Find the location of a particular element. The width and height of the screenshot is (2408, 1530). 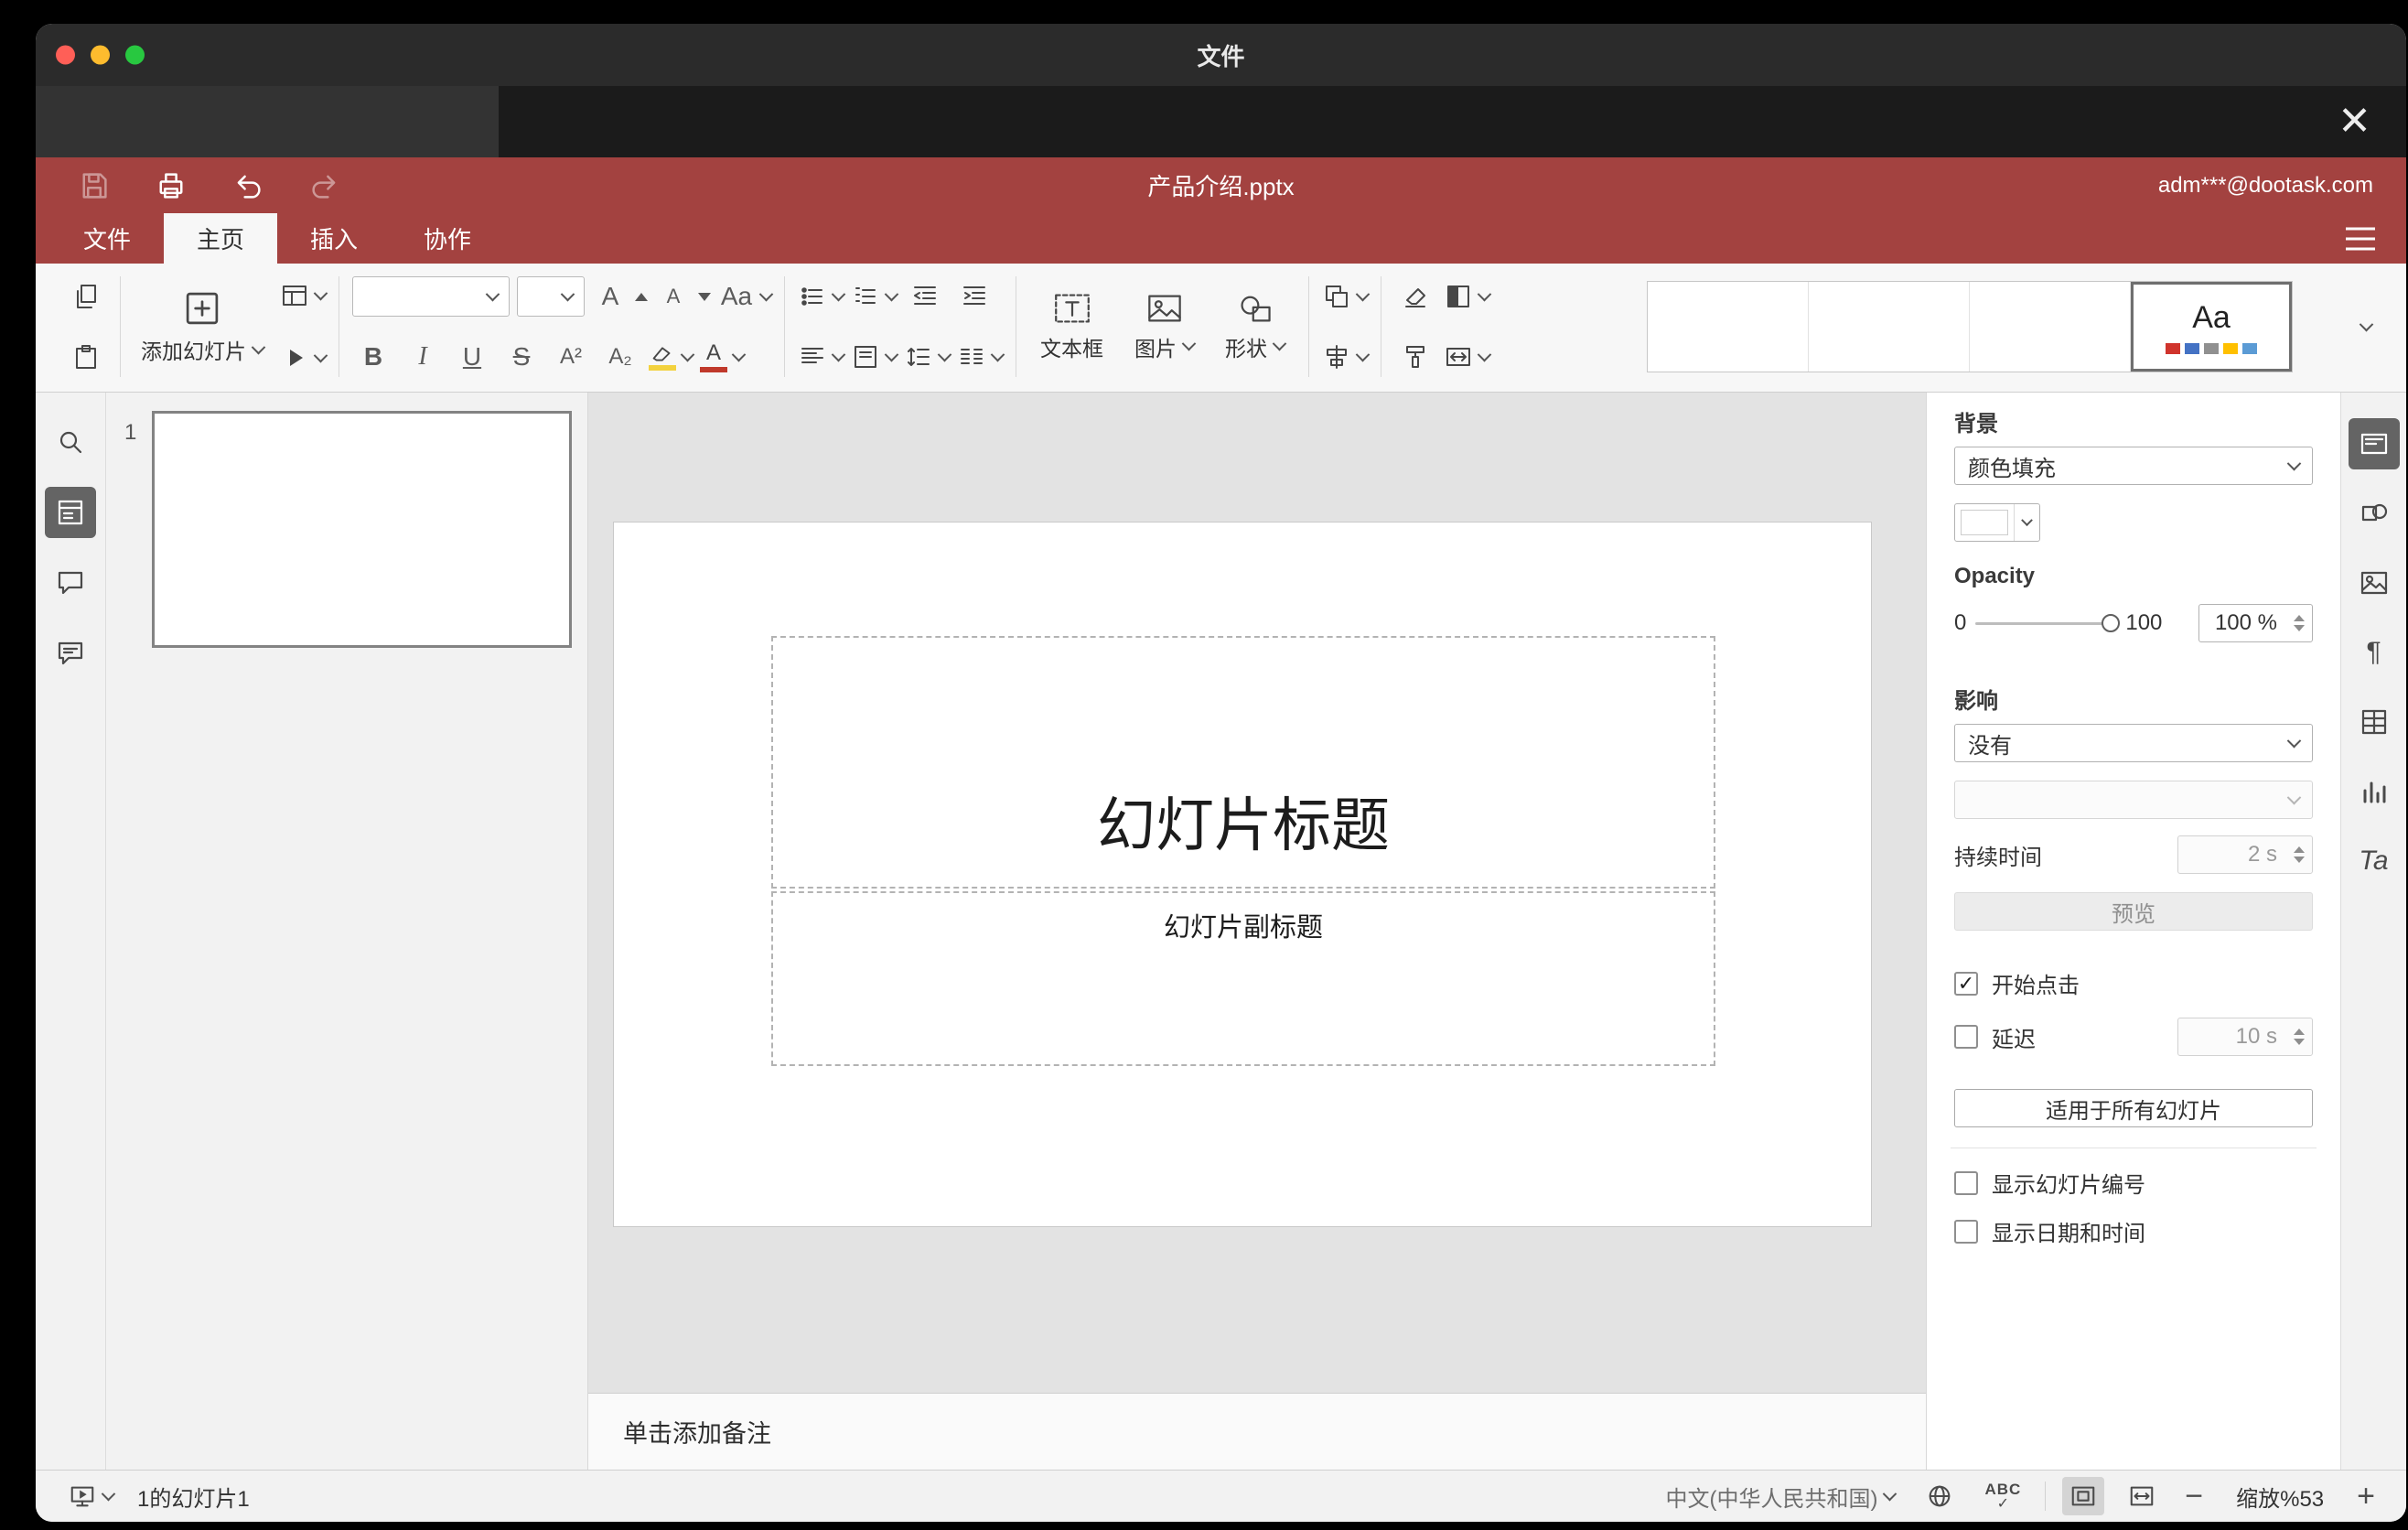

numbered-list-button is located at coordinates (875, 296).